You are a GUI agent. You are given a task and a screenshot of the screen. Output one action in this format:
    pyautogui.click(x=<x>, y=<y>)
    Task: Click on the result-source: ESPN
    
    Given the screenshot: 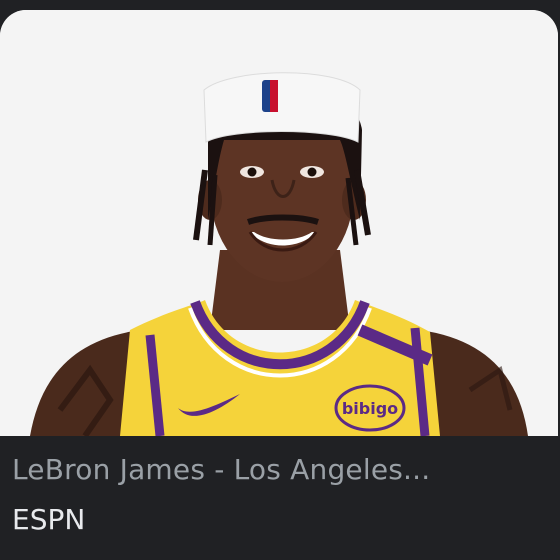 What is the action you would take?
    pyautogui.click(x=48, y=520)
    